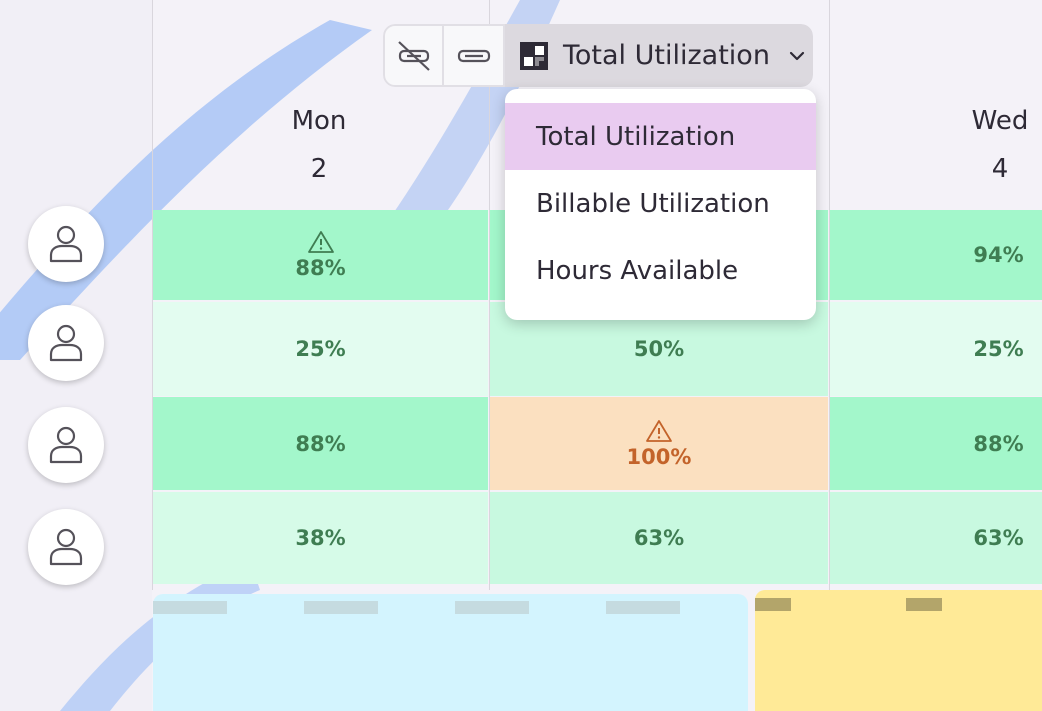 The height and width of the screenshot is (711, 1042). I want to click on cell-value: 50%, so click(659, 349).